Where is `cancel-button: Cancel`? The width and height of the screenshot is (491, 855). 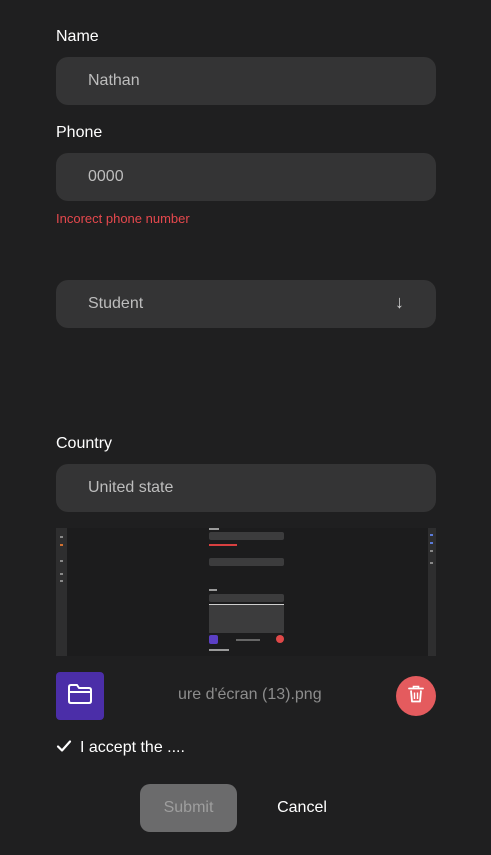 cancel-button: Cancel is located at coordinates (302, 808).